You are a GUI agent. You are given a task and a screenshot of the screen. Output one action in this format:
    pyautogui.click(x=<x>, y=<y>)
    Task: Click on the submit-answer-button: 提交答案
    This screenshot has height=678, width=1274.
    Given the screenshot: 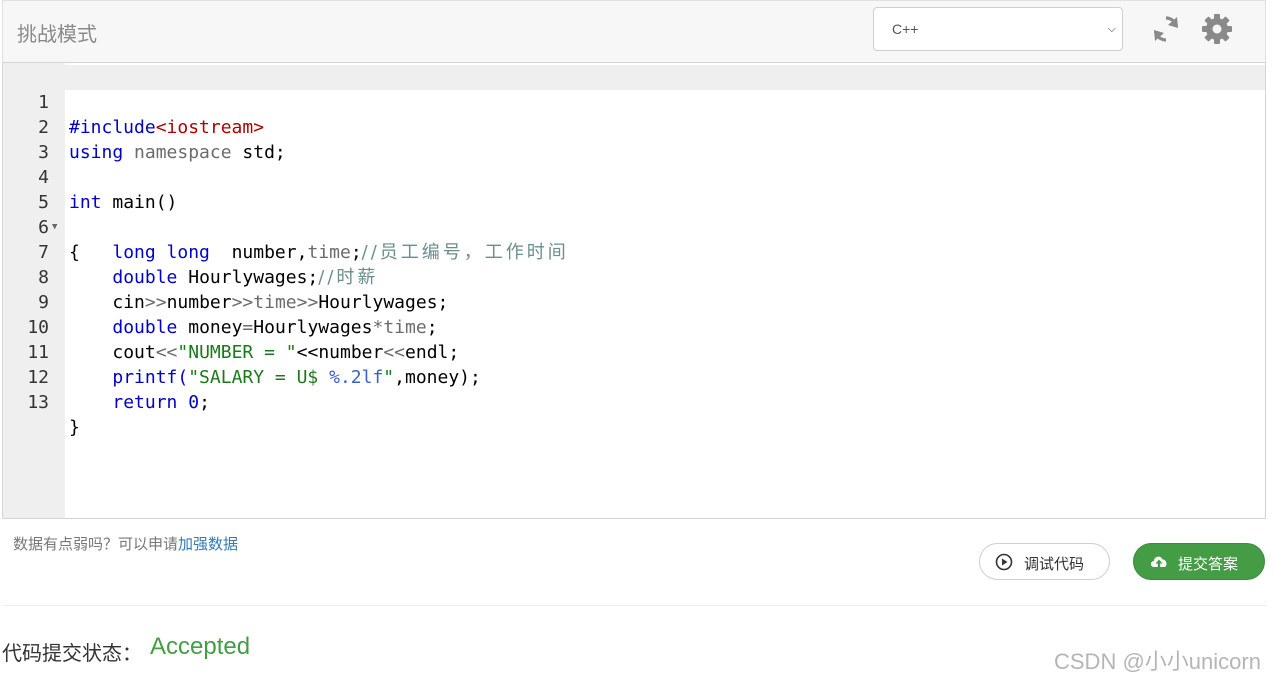 What is the action you would take?
    pyautogui.click(x=1199, y=561)
    